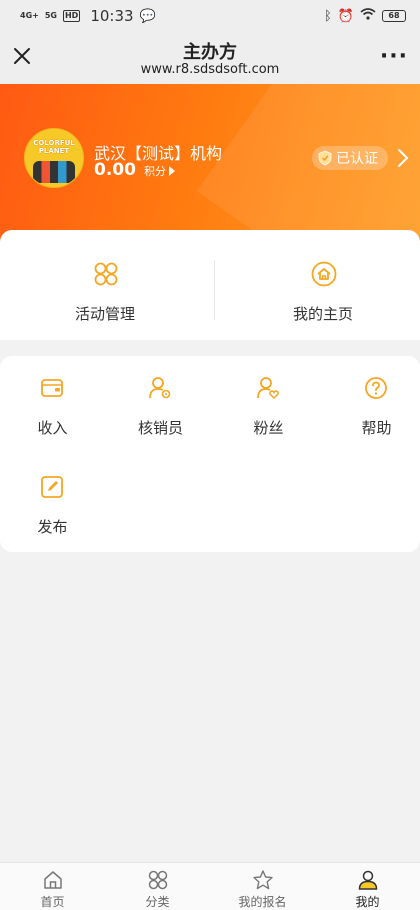 Image resolution: width=420 pixels, height=910 pixels. Describe the element at coordinates (171, 171) in the screenshot. I see `play-icon` at that location.